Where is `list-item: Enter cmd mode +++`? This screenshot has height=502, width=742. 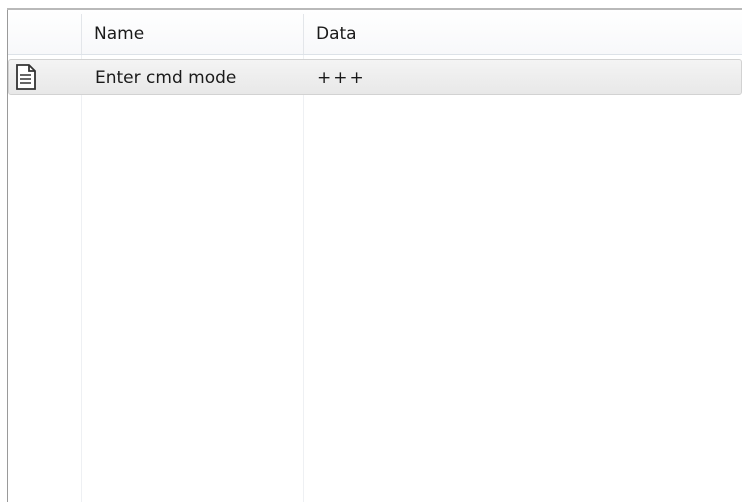
list-item: Enter cmd mode +++ is located at coordinates (375, 77).